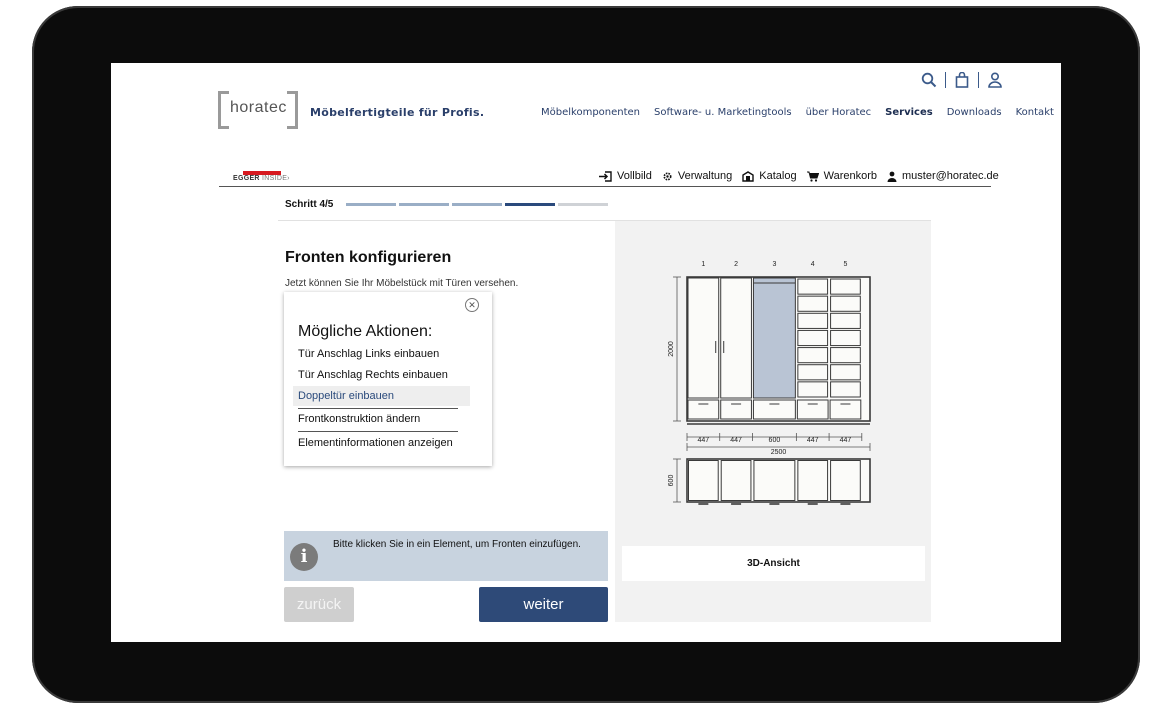 This screenshot has width=1170, height=723. Describe the element at coordinates (590, 112) in the screenshot. I see `nav-item-moebelkomponenten: Möbelkomponenten` at that location.